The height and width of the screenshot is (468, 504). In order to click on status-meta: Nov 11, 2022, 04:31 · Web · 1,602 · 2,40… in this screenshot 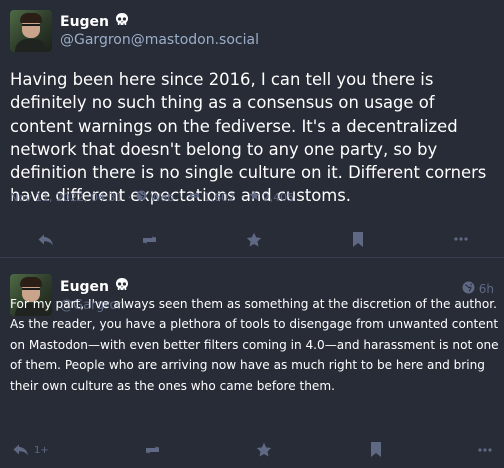, I will do `click(152, 197)`.